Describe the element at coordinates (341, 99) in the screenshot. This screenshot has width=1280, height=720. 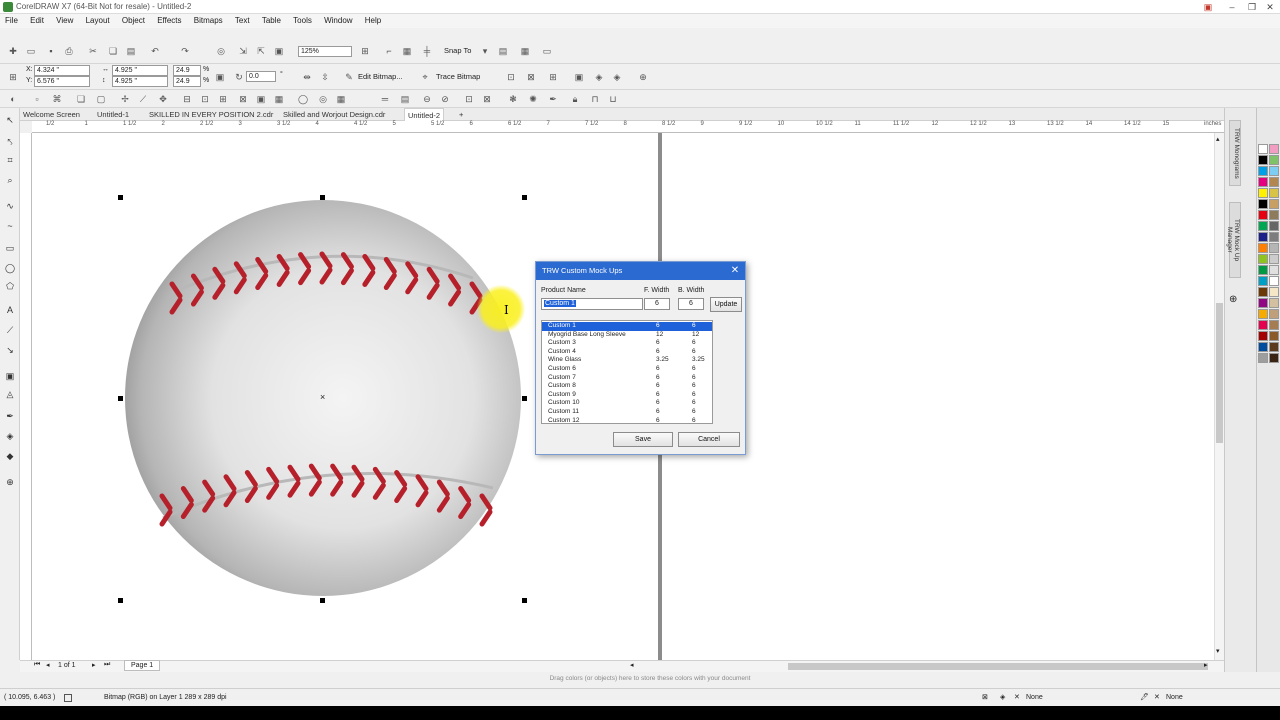
I see `grid-icon: ▦` at that location.